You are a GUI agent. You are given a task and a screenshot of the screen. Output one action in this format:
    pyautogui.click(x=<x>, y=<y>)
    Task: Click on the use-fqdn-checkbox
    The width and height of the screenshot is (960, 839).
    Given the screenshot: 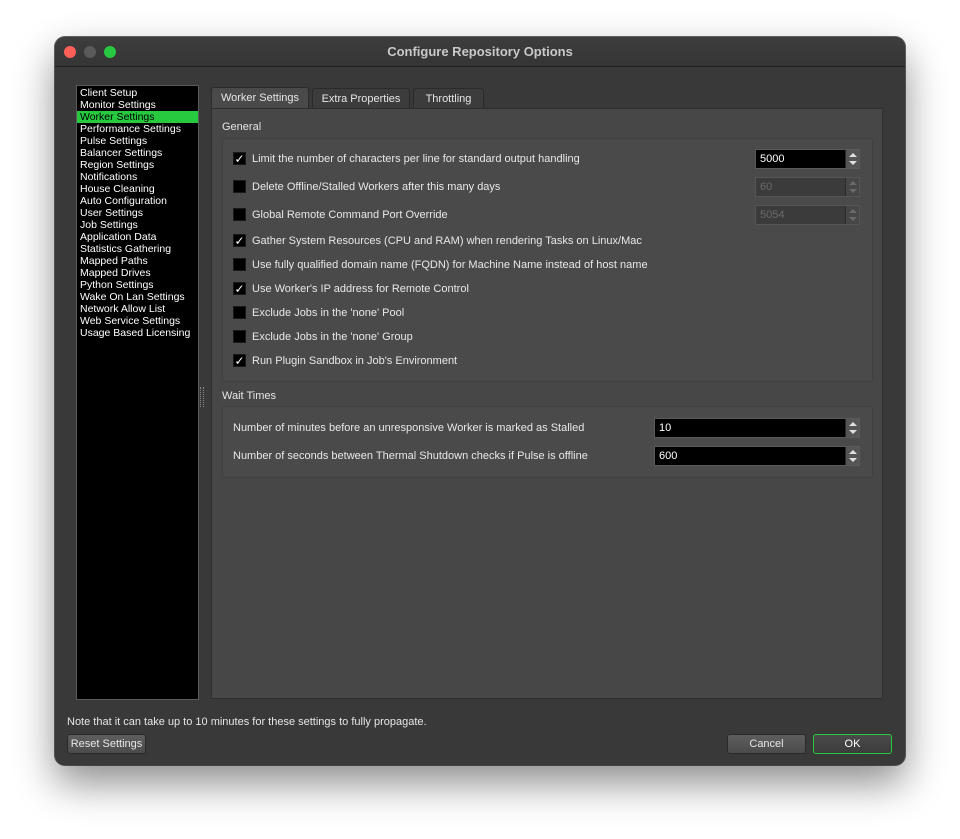 What is the action you would take?
    pyautogui.click(x=239, y=264)
    